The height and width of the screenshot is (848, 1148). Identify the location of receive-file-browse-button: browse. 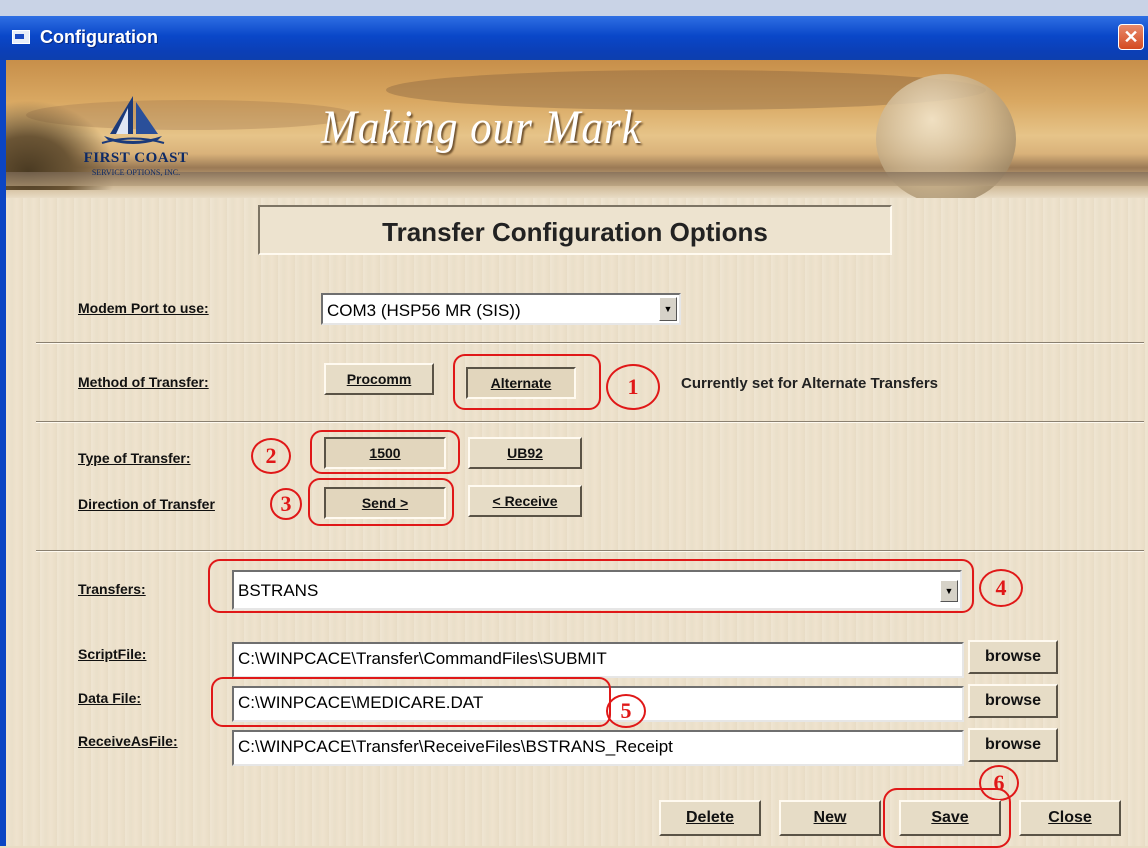
(1013, 745).